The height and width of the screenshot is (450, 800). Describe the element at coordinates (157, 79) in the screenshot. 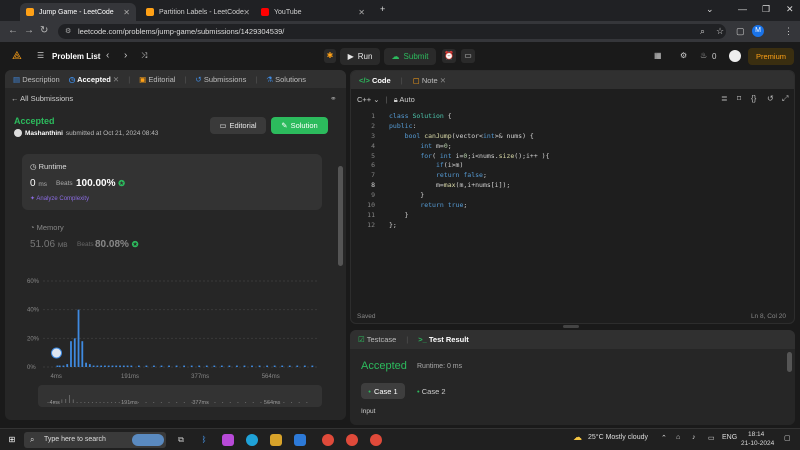

I see `tab-editorial: ▣ Editorial` at that location.